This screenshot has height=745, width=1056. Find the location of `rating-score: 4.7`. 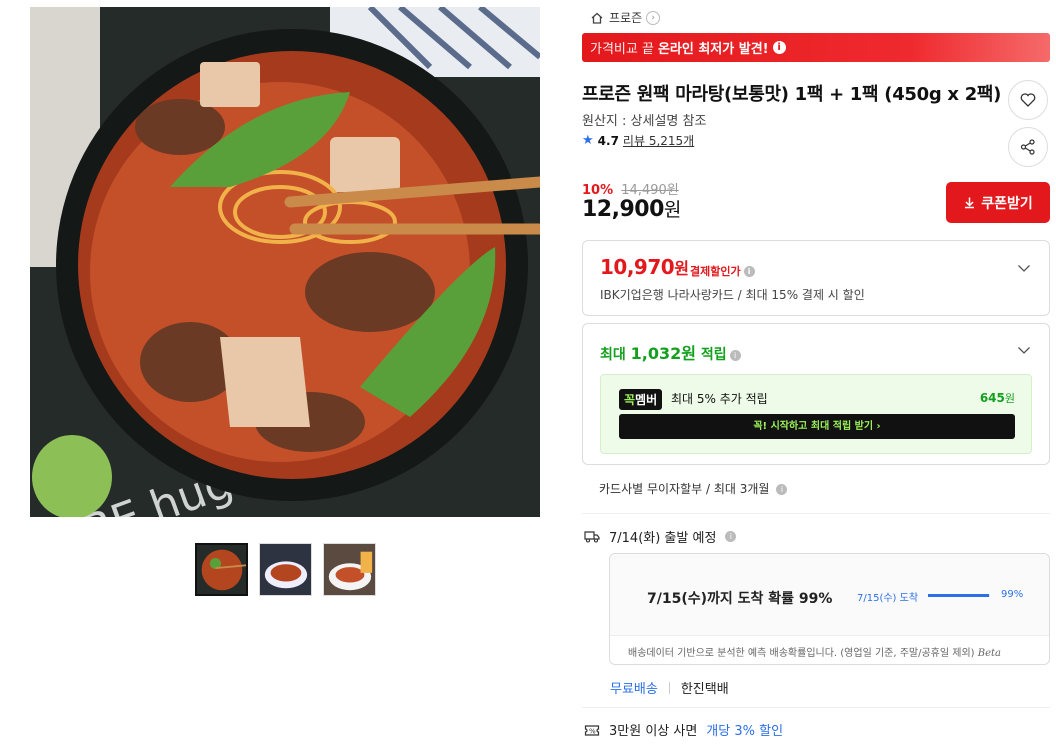

rating-score: 4.7 is located at coordinates (608, 140).